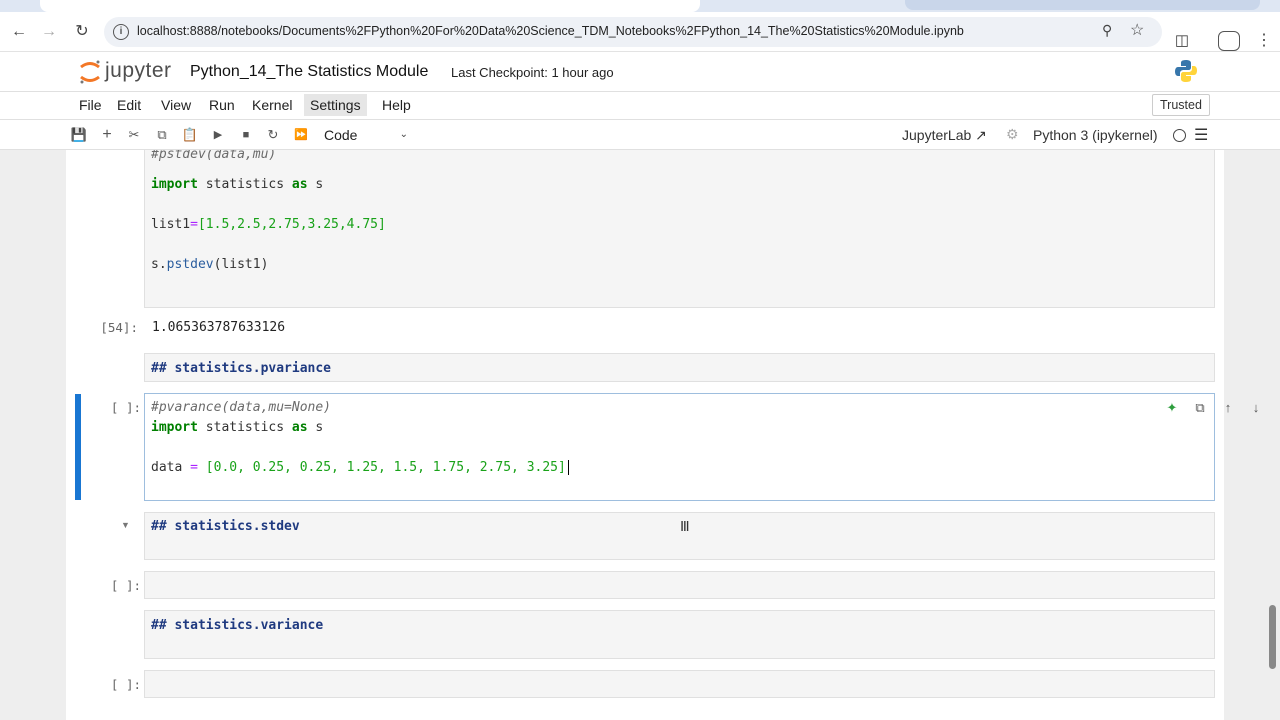 This screenshot has height=720, width=1280. What do you see at coordinates (366, 135) in the screenshot?
I see `cell-type-select: Code ⌄` at bounding box center [366, 135].